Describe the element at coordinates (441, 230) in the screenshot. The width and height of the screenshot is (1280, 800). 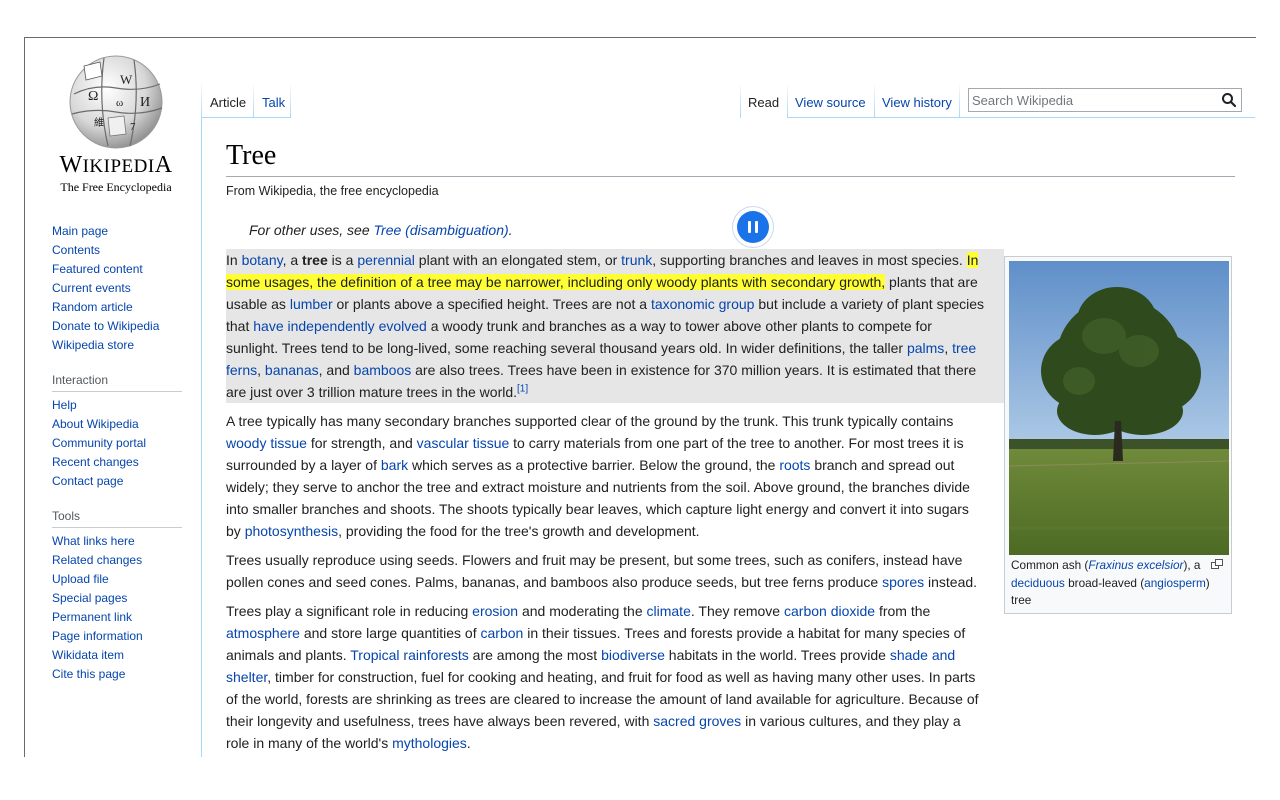
I see `hatnote-disambiguation-link: Tree (disambiguation)` at that location.